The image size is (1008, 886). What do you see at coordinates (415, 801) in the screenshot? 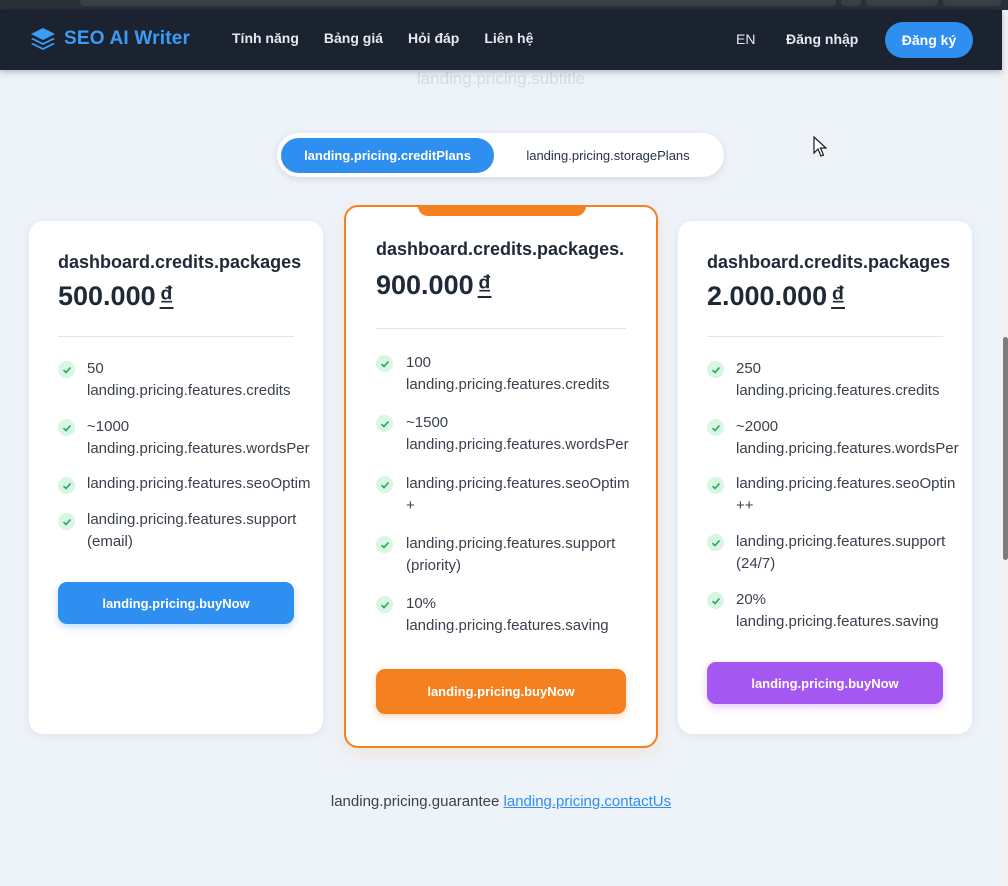
I see `guarantee-text: landing.pricing.guarantee` at bounding box center [415, 801].